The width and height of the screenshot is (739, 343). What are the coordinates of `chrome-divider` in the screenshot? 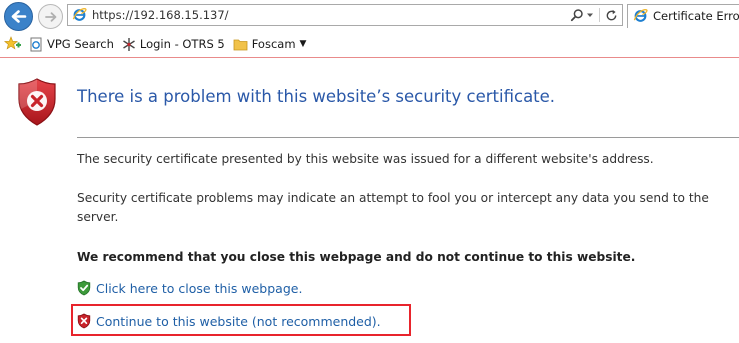 It's located at (369, 57).